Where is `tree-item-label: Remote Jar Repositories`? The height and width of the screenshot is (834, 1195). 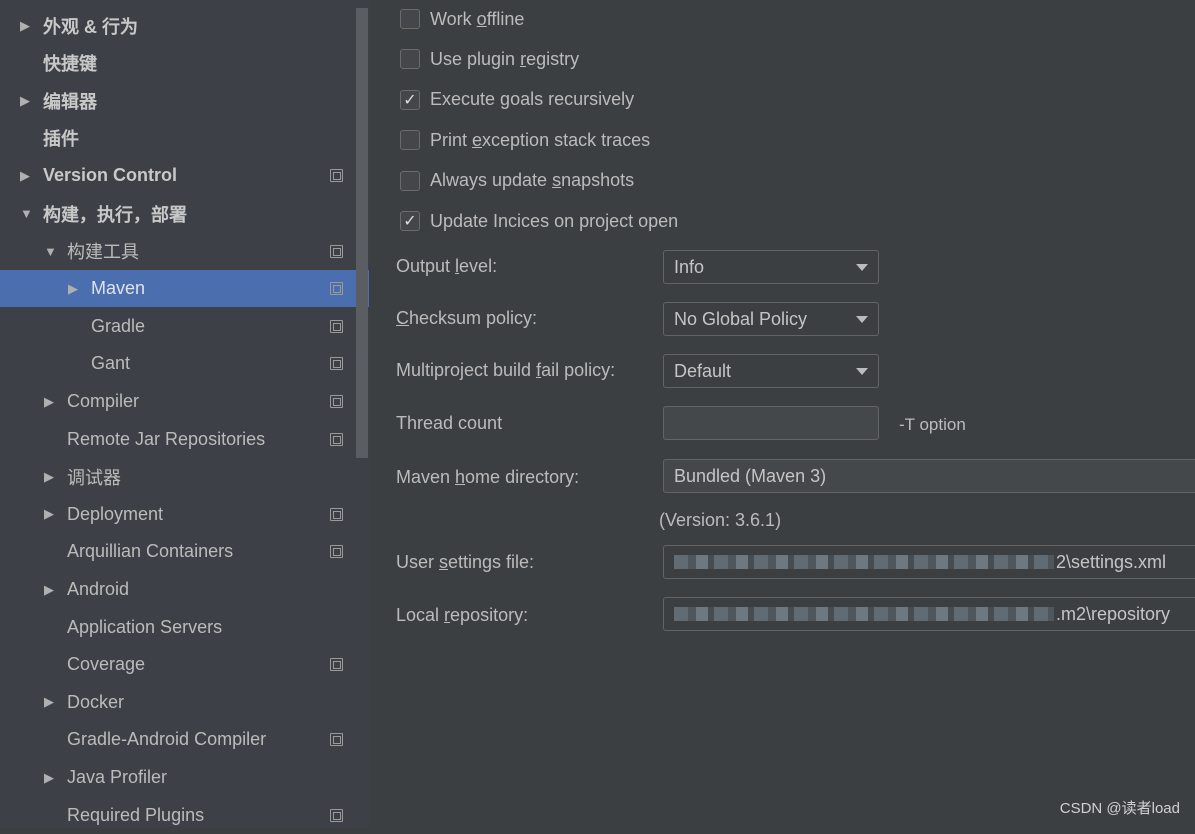 tree-item-label: Remote Jar Repositories is located at coordinates (166, 438).